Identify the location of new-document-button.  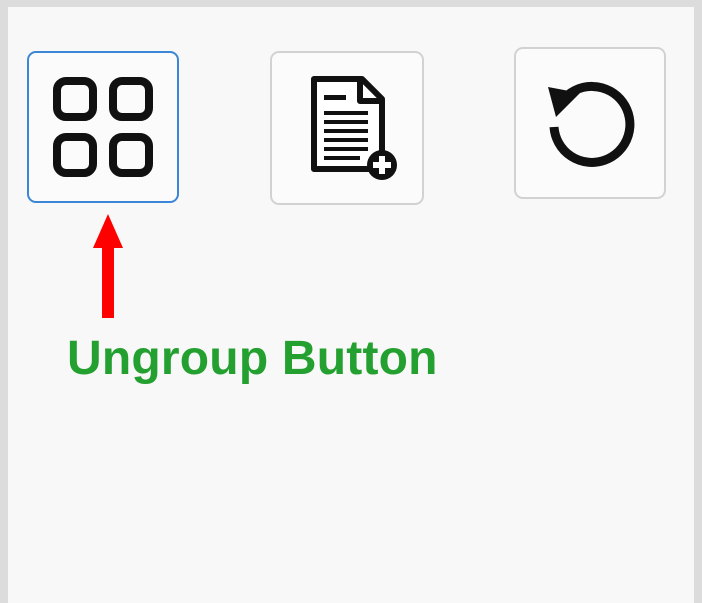
(347, 128).